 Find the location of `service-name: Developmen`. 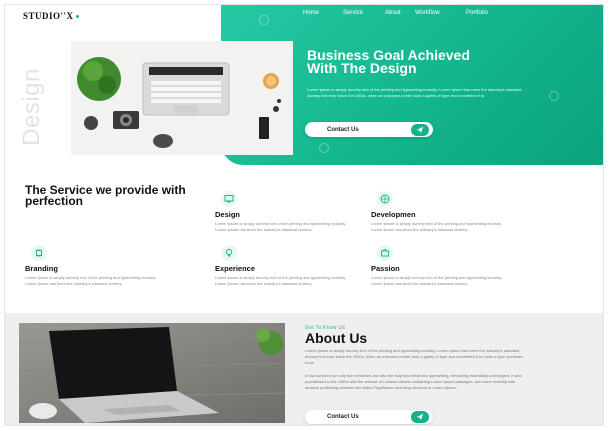

service-name: Developmen is located at coordinates (393, 214).